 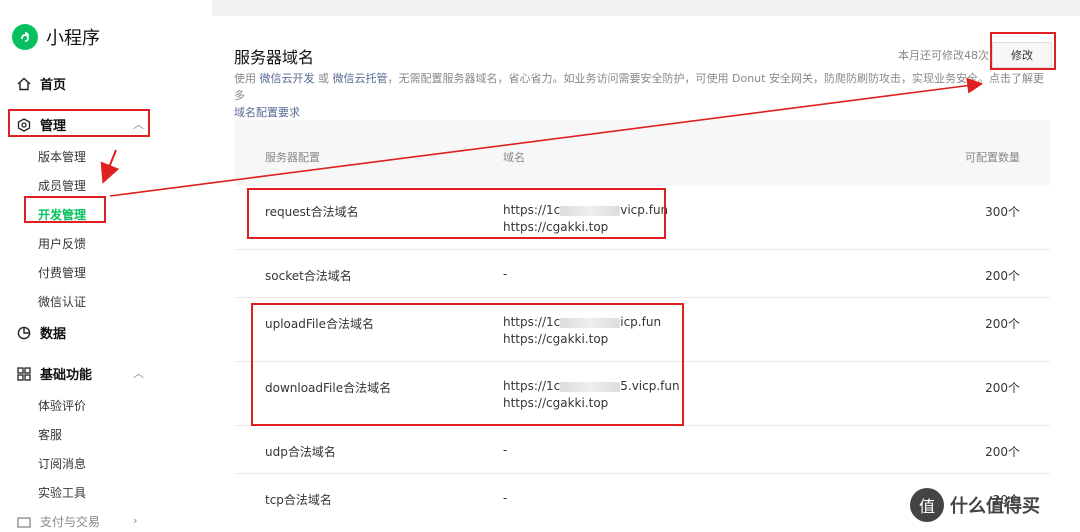 I want to click on row-name: tcp合法域名, so click(x=298, y=500).